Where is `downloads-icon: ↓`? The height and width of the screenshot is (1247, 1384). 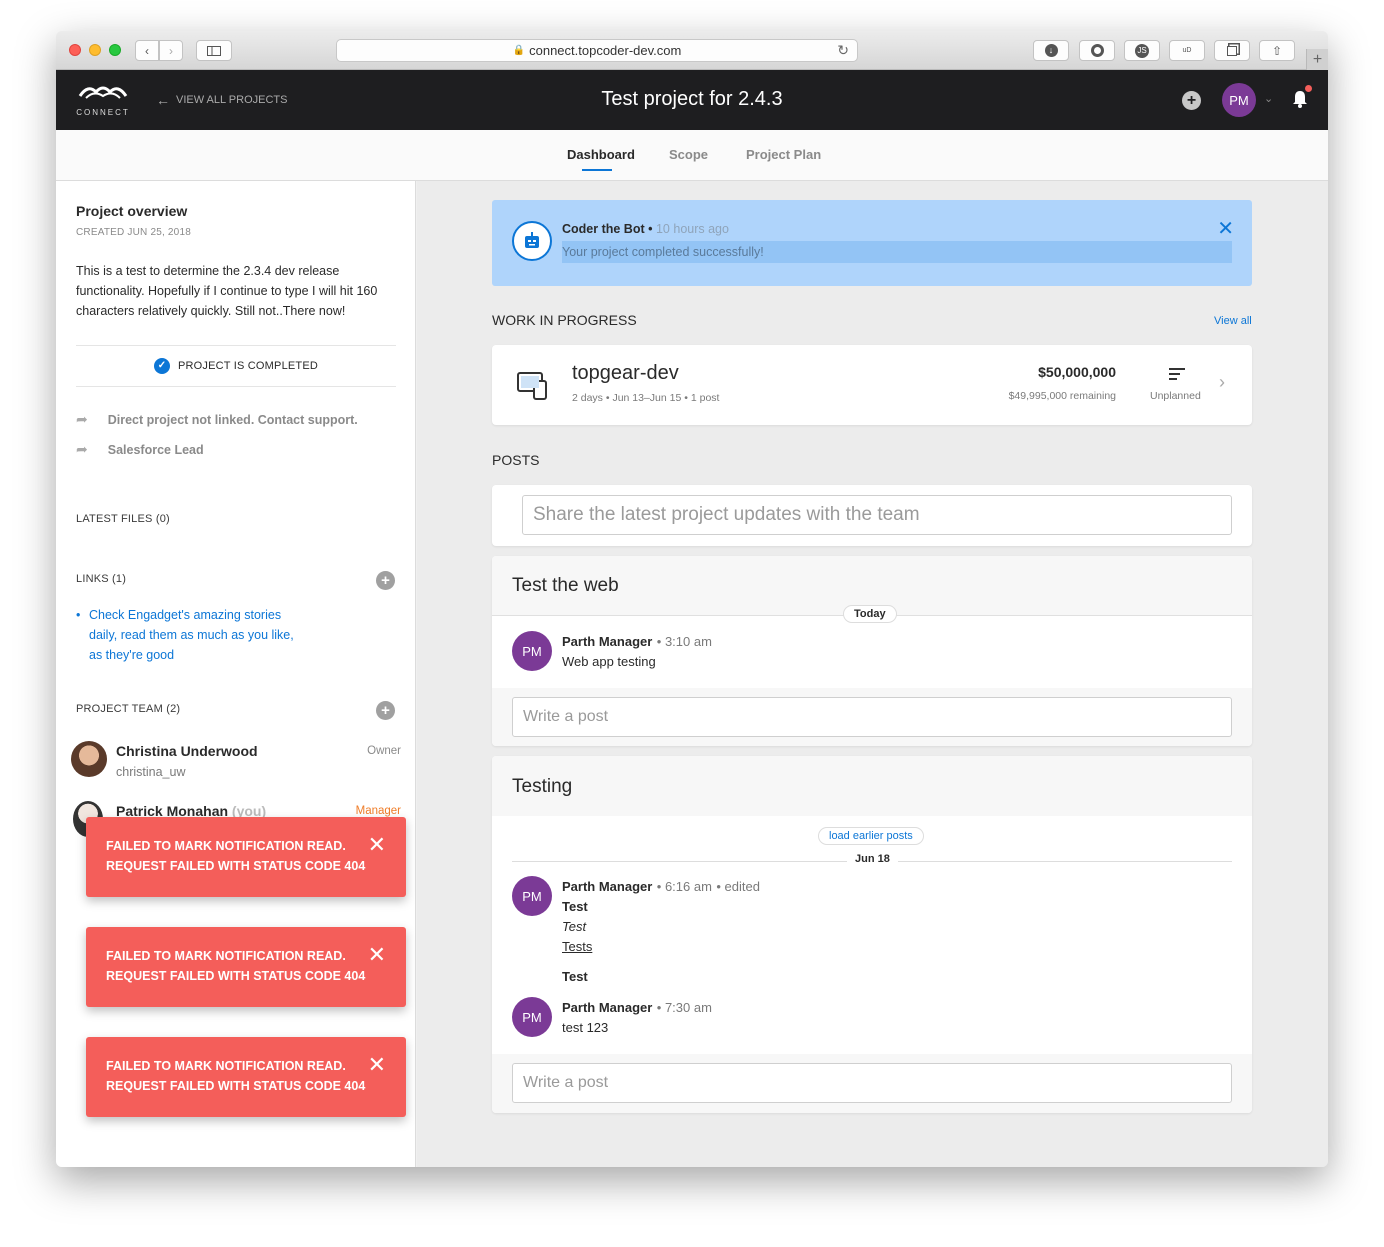
downloads-icon: ↓ is located at coordinates (1051, 50).